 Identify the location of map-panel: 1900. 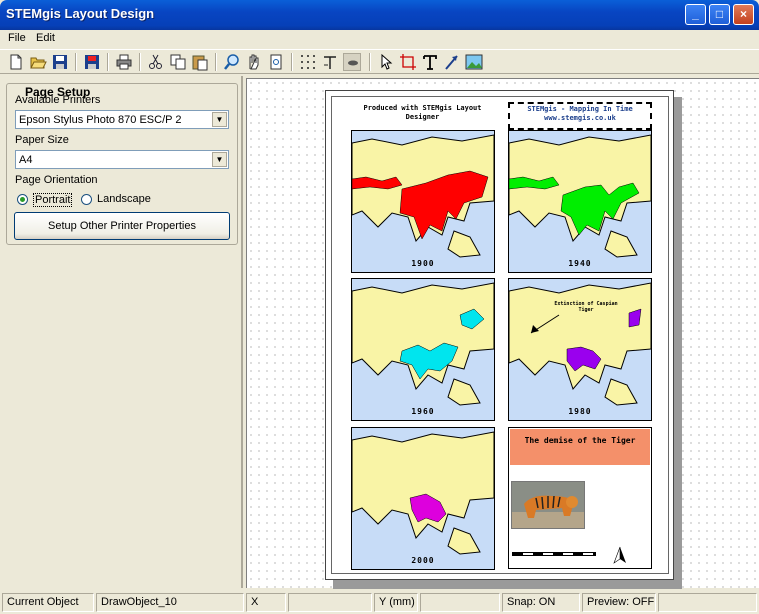
(423, 201).